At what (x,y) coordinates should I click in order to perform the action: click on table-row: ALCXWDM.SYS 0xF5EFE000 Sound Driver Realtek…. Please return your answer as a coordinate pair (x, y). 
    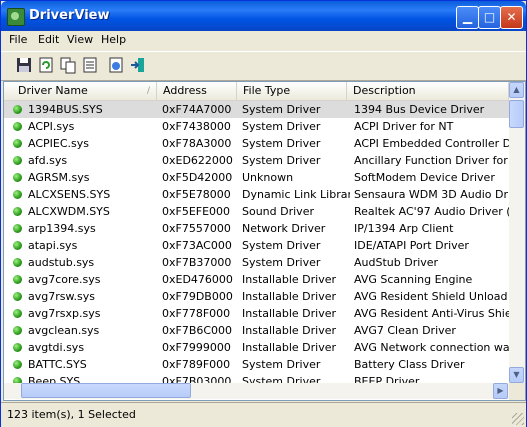
    Looking at the image, I should click on (256, 211).